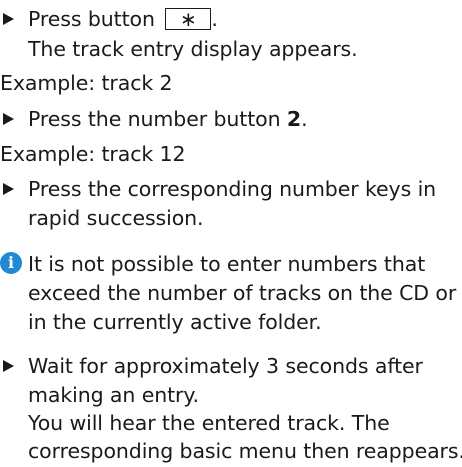  I want to click on step-text: rapid succession., so click(116, 218).